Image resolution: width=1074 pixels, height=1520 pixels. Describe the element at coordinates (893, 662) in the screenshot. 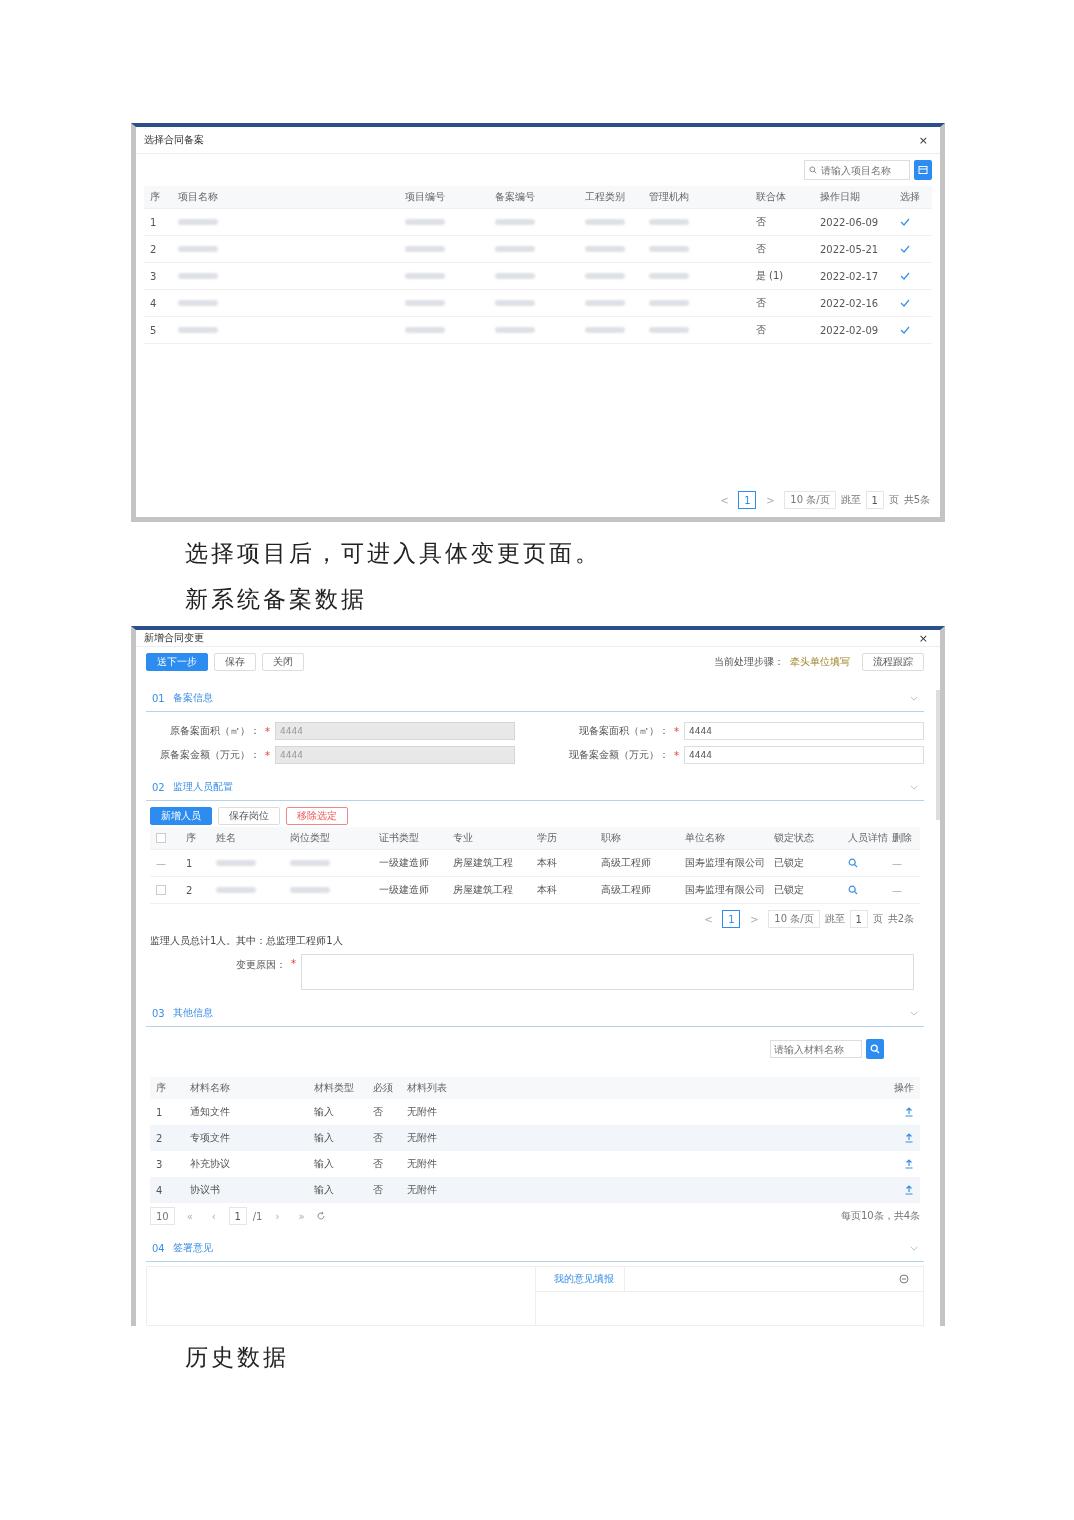

I see `track-button: 流程跟踪` at that location.